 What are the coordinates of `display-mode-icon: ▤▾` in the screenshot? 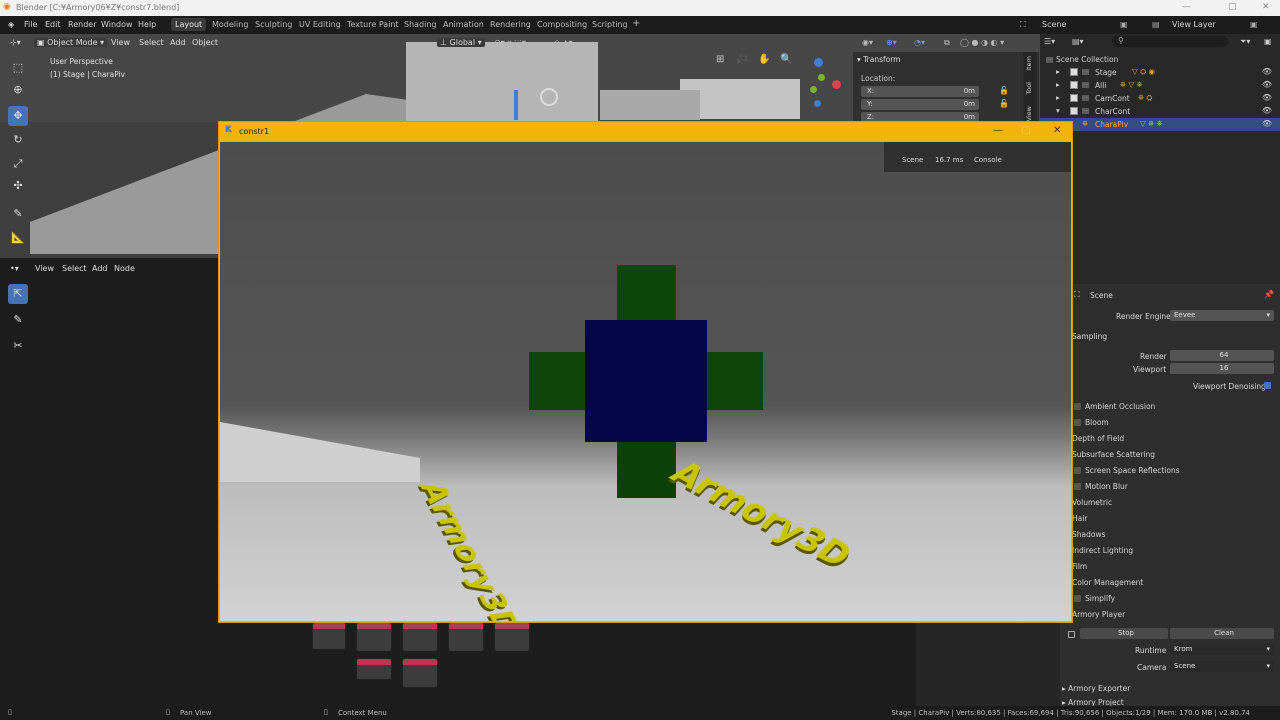 It's located at (1078, 41).